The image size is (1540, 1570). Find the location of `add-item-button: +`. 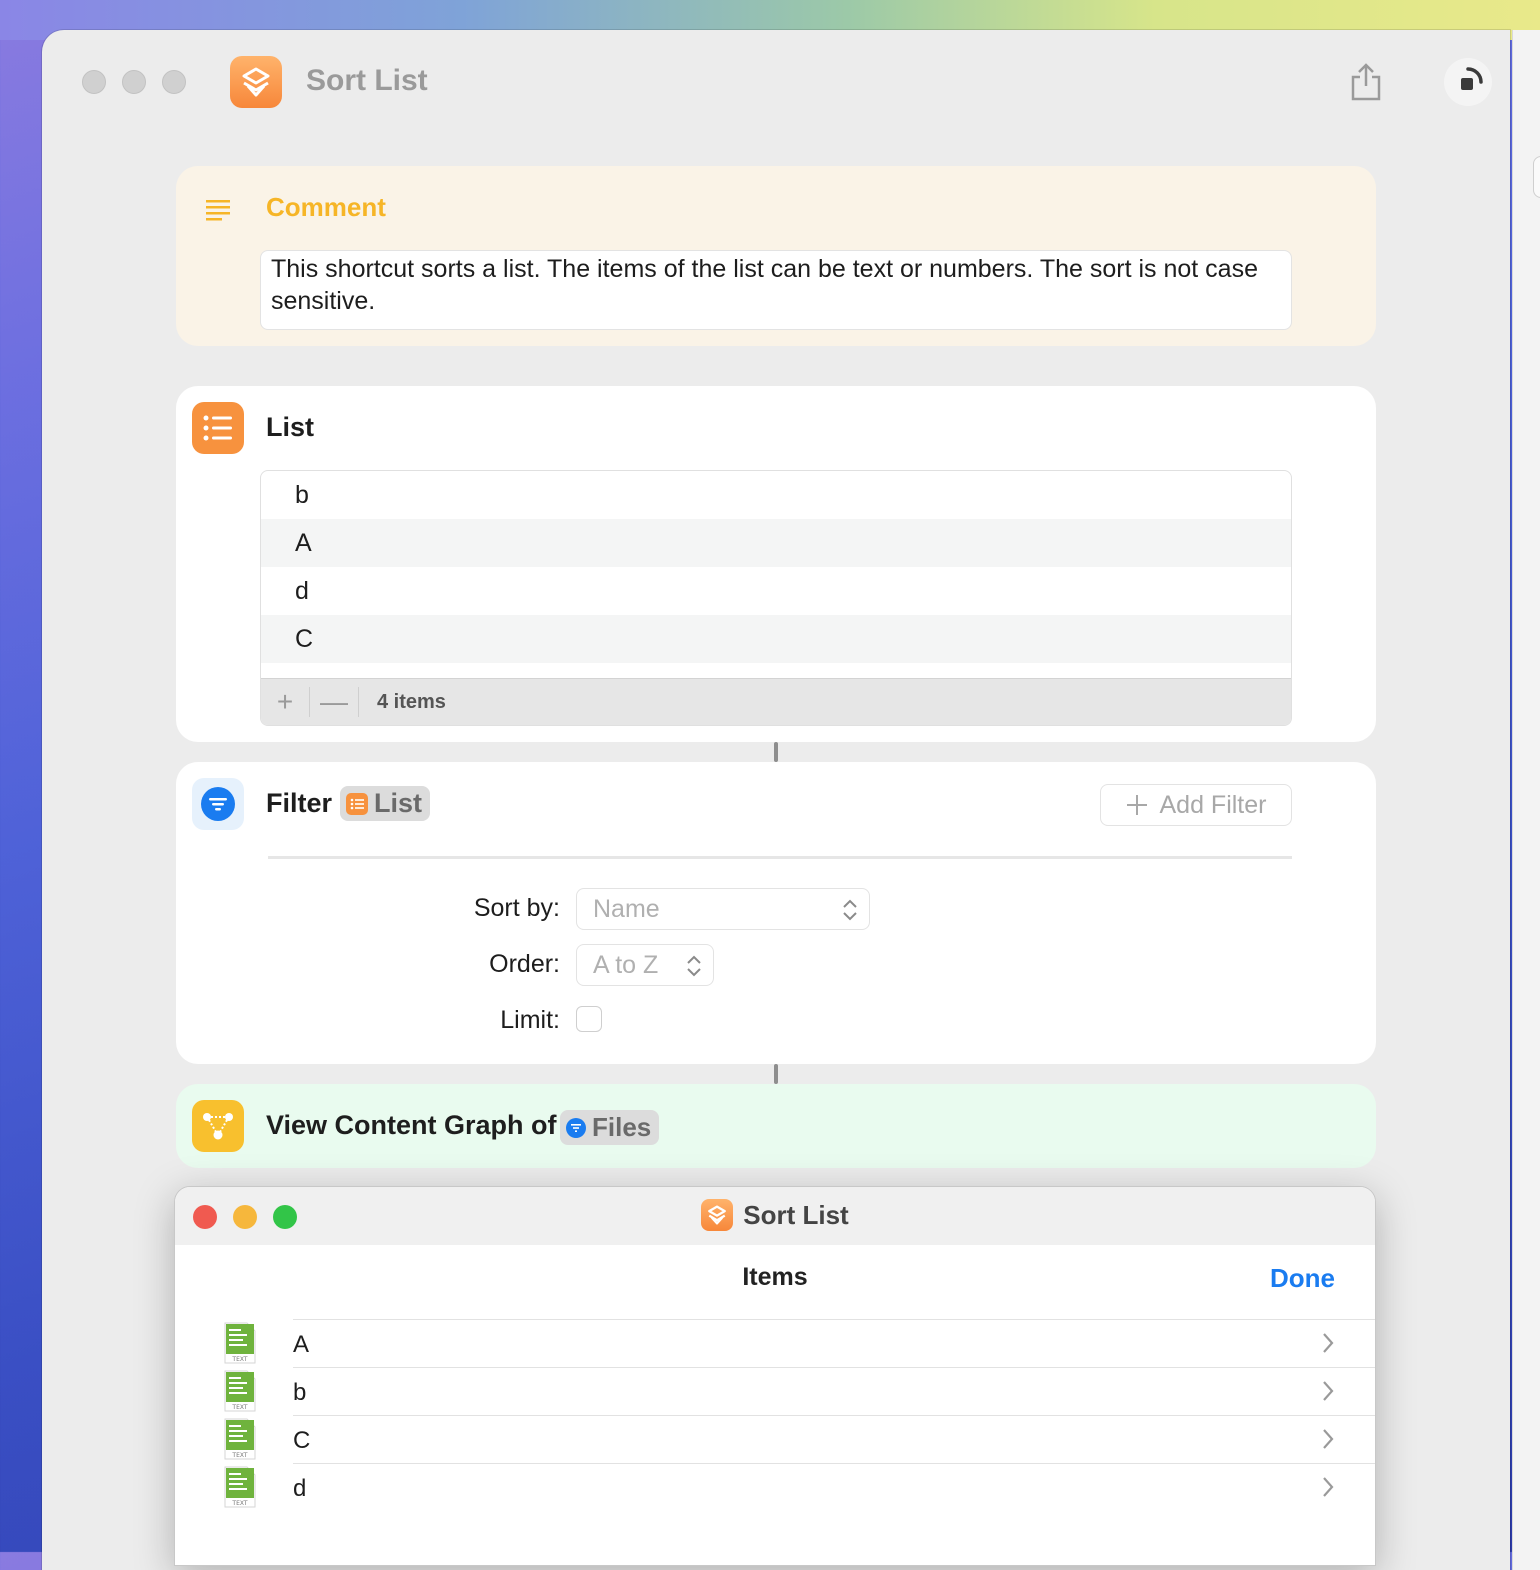

add-item-button: + is located at coordinates (285, 702).